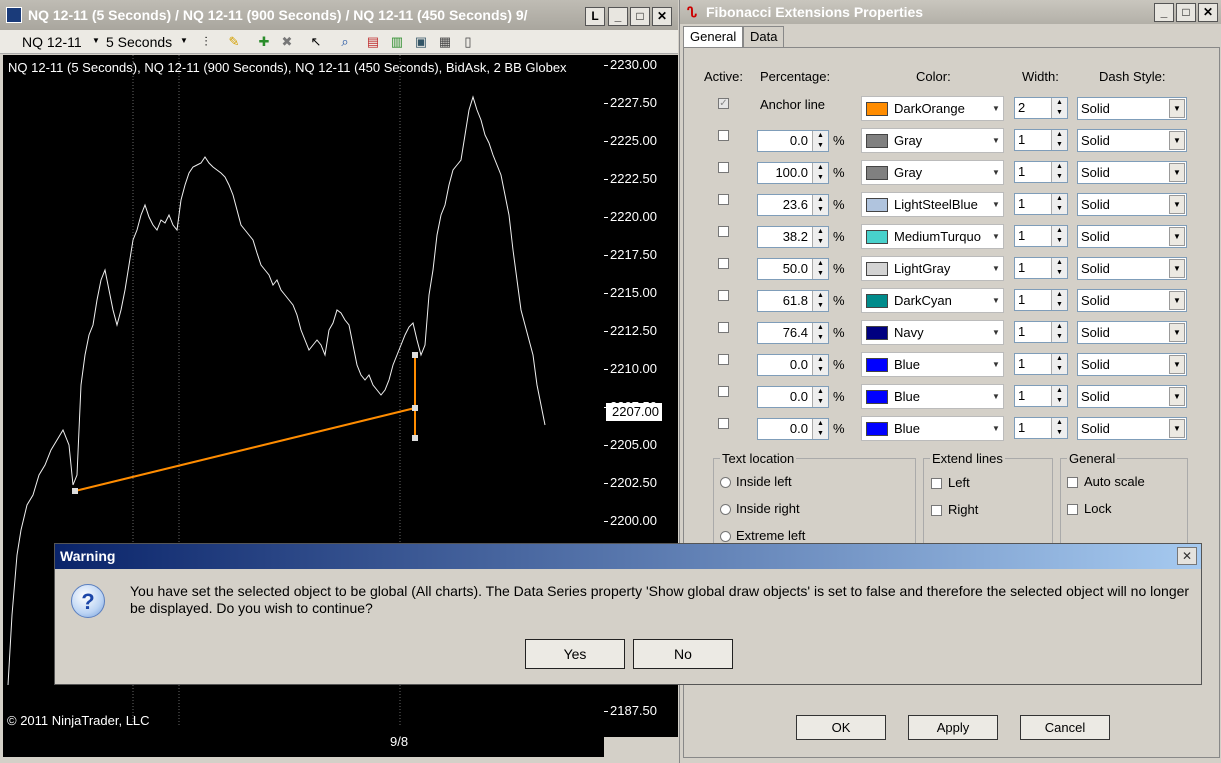 Image resolution: width=1221 pixels, height=763 pixels. What do you see at coordinates (713, 37) in the screenshot?
I see `tab-general: General` at bounding box center [713, 37].